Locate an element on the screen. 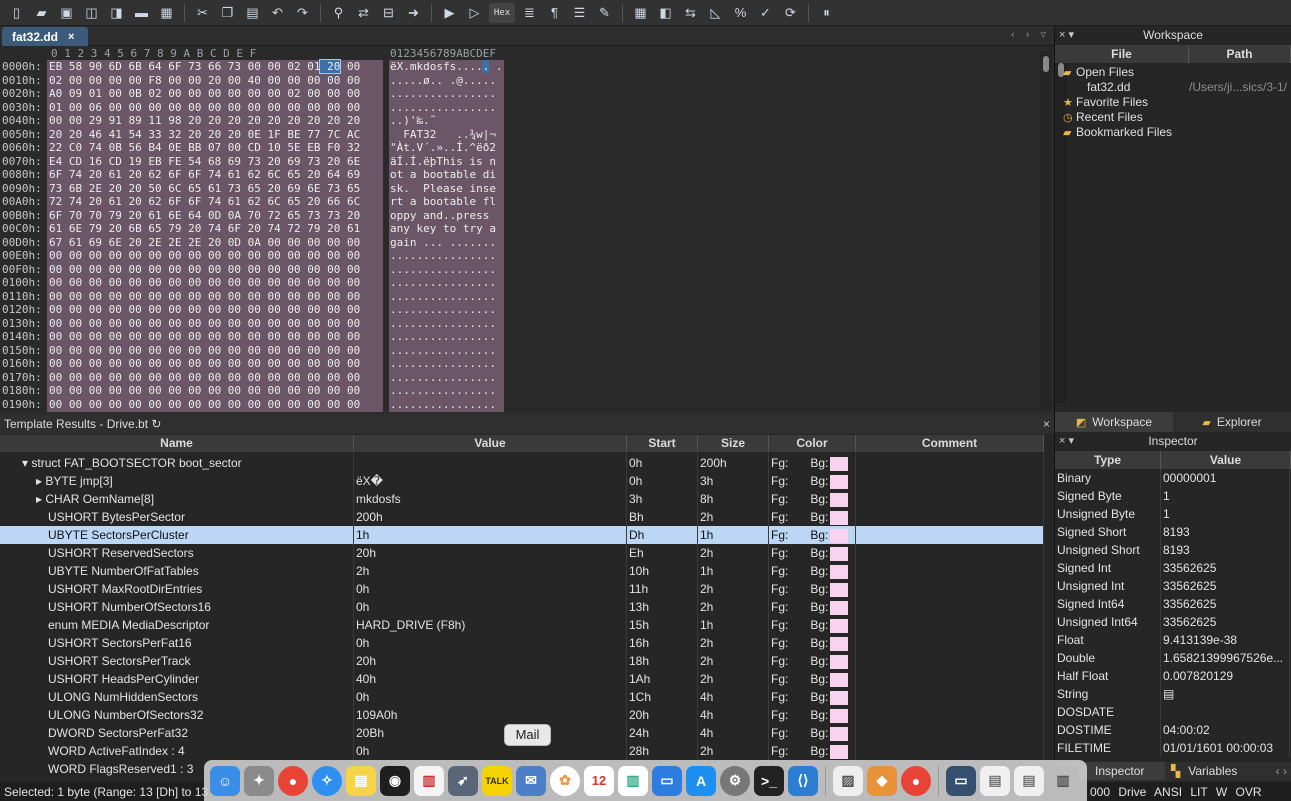  hash-icon: ⟳ is located at coordinates (790, 13).